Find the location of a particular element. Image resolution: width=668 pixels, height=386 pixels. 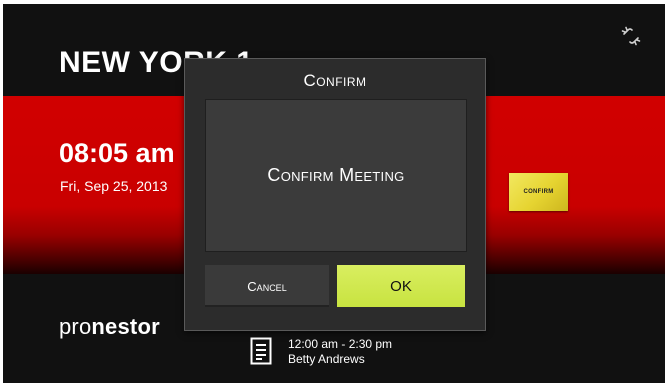

logo-text-light: pro is located at coordinates (75, 326).